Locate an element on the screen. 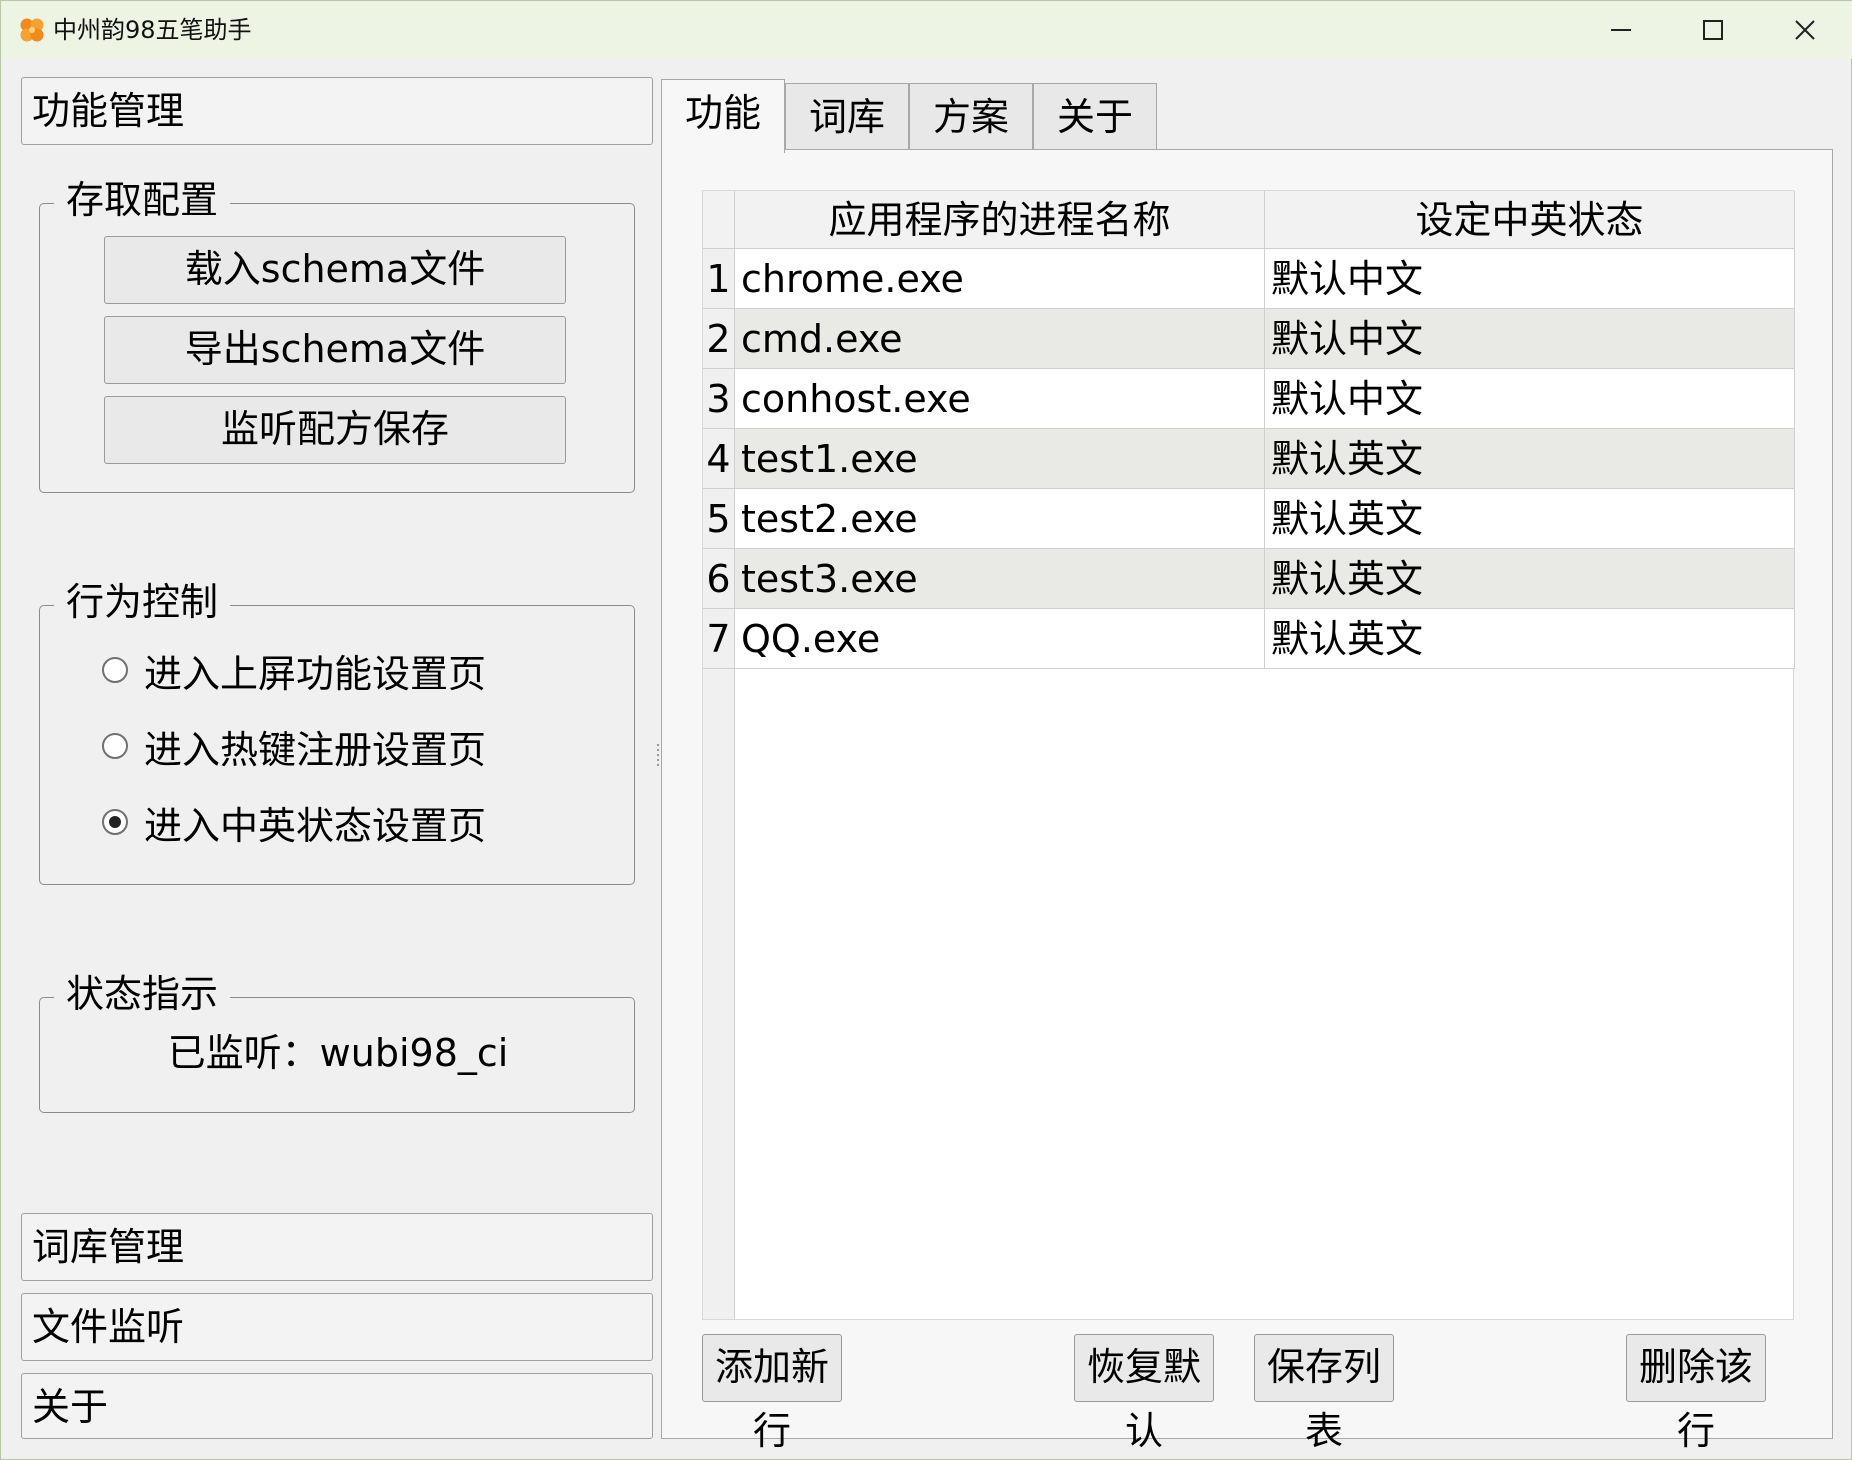 The width and height of the screenshot is (1852, 1460). table-row: 5 test2.exe 默认英文 is located at coordinates (1249, 519).